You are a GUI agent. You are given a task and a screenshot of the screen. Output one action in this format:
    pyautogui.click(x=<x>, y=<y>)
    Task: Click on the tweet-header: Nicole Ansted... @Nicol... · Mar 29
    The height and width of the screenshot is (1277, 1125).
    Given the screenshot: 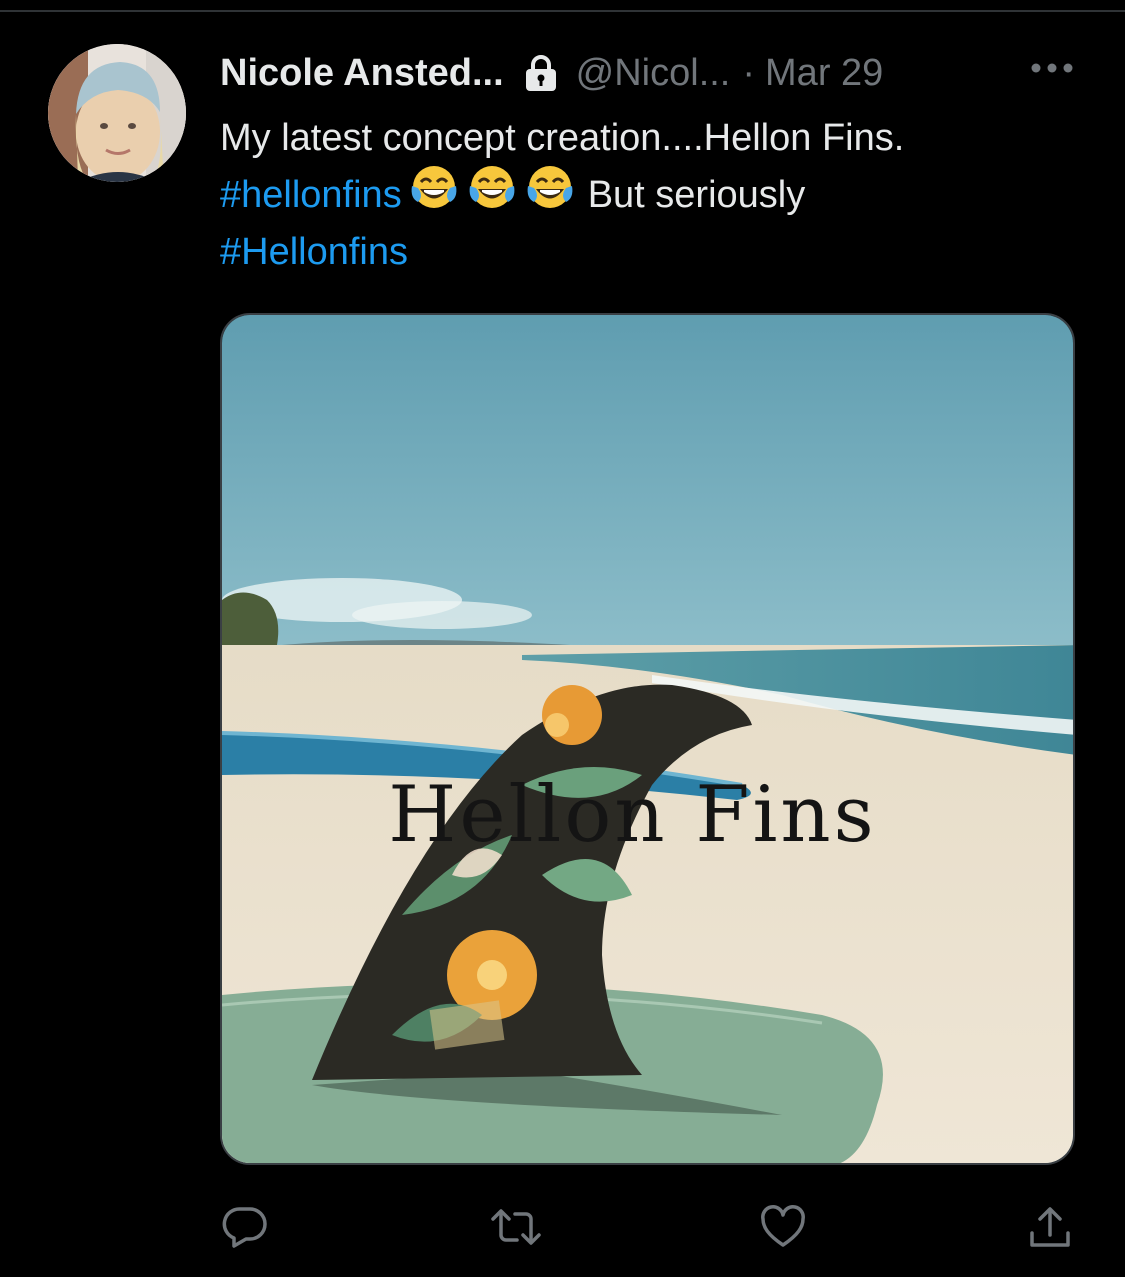 What is the action you would take?
    pyautogui.click(x=551, y=73)
    